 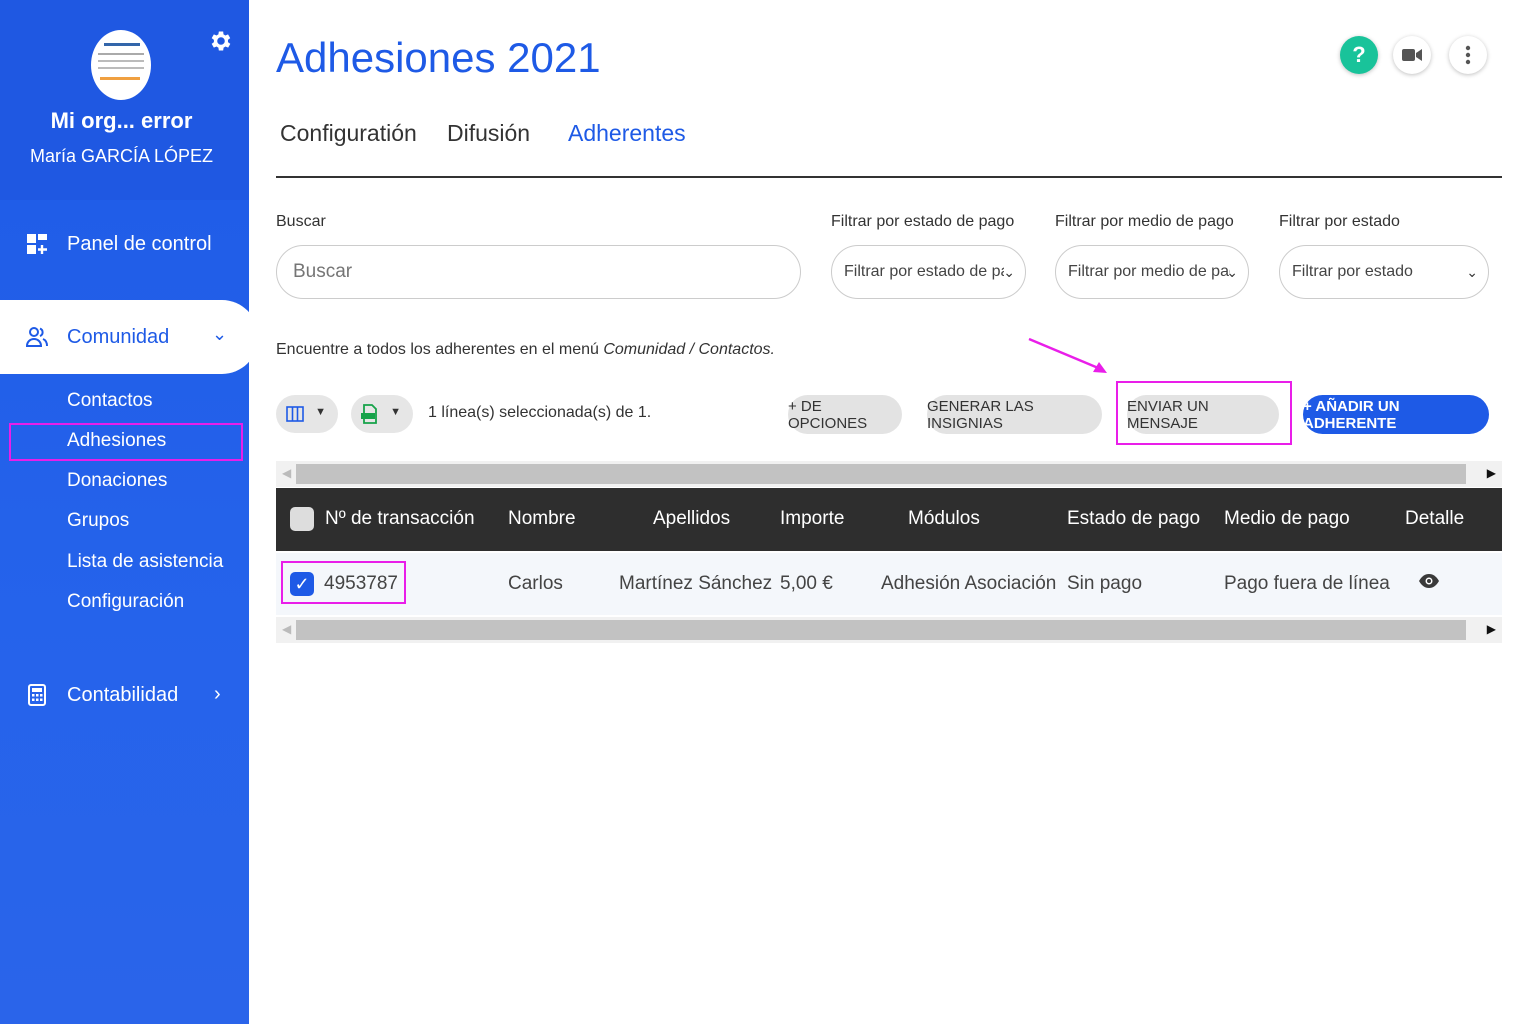 I want to click on col-detail: Detalle, so click(x=1435, y=518).